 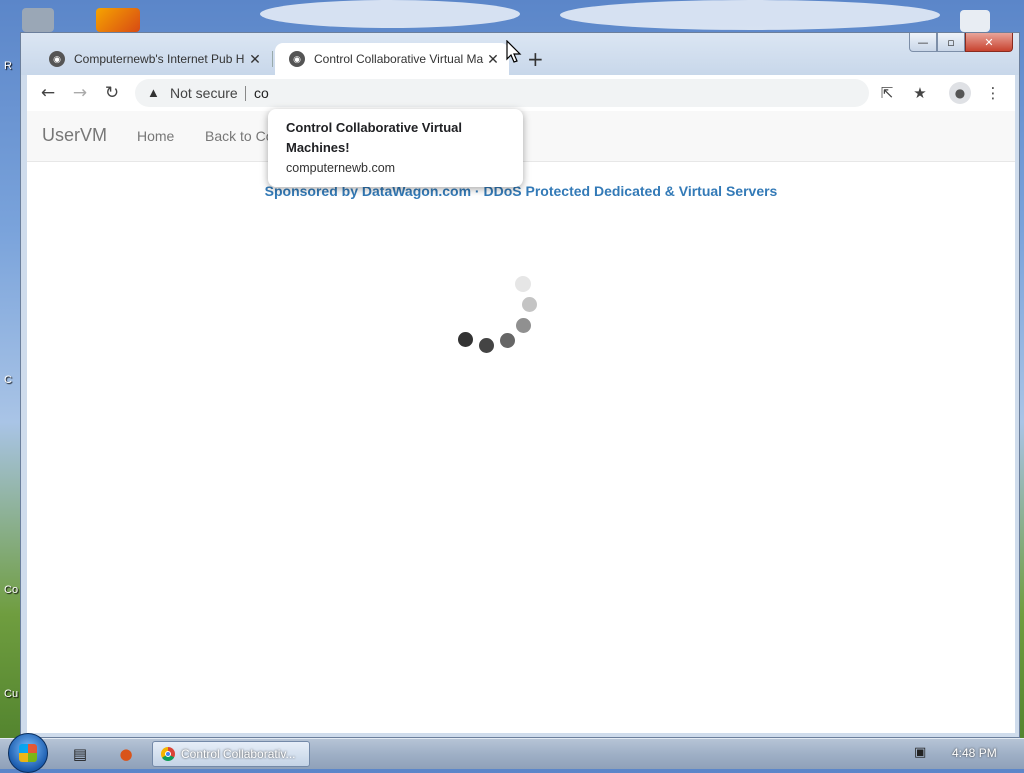 What do you see at coordinates (341, 168) in the screenshot?
I see `hover-card-url: computernewb.com` at bounding box center [341, 168].